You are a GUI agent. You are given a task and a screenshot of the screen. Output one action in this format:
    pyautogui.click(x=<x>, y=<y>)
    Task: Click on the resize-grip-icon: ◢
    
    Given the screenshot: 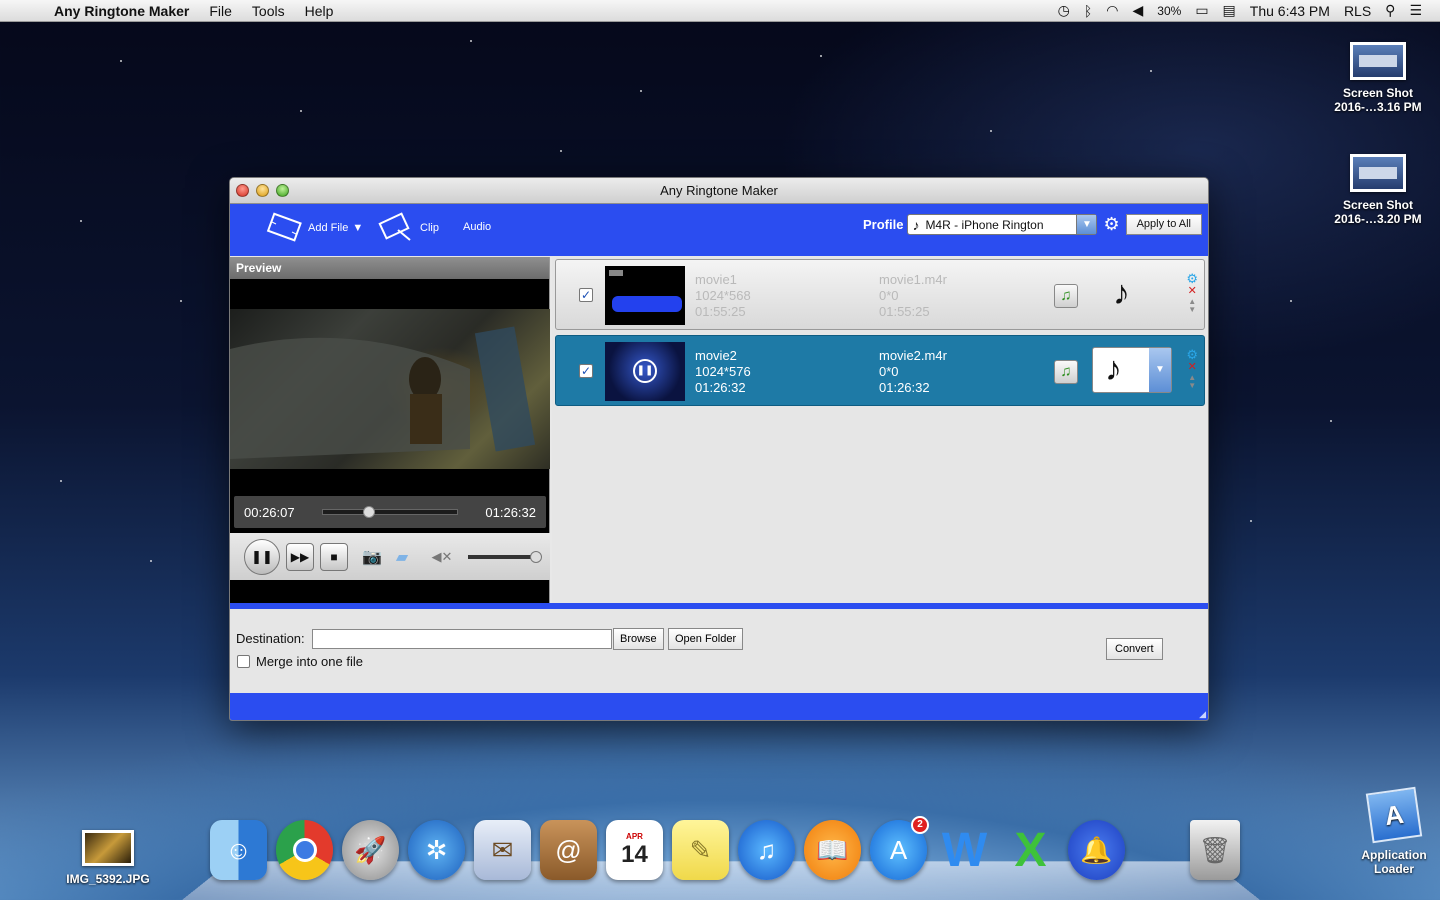 What is the action you would take?
    pyautogui.click(x=1202, y=714)
    